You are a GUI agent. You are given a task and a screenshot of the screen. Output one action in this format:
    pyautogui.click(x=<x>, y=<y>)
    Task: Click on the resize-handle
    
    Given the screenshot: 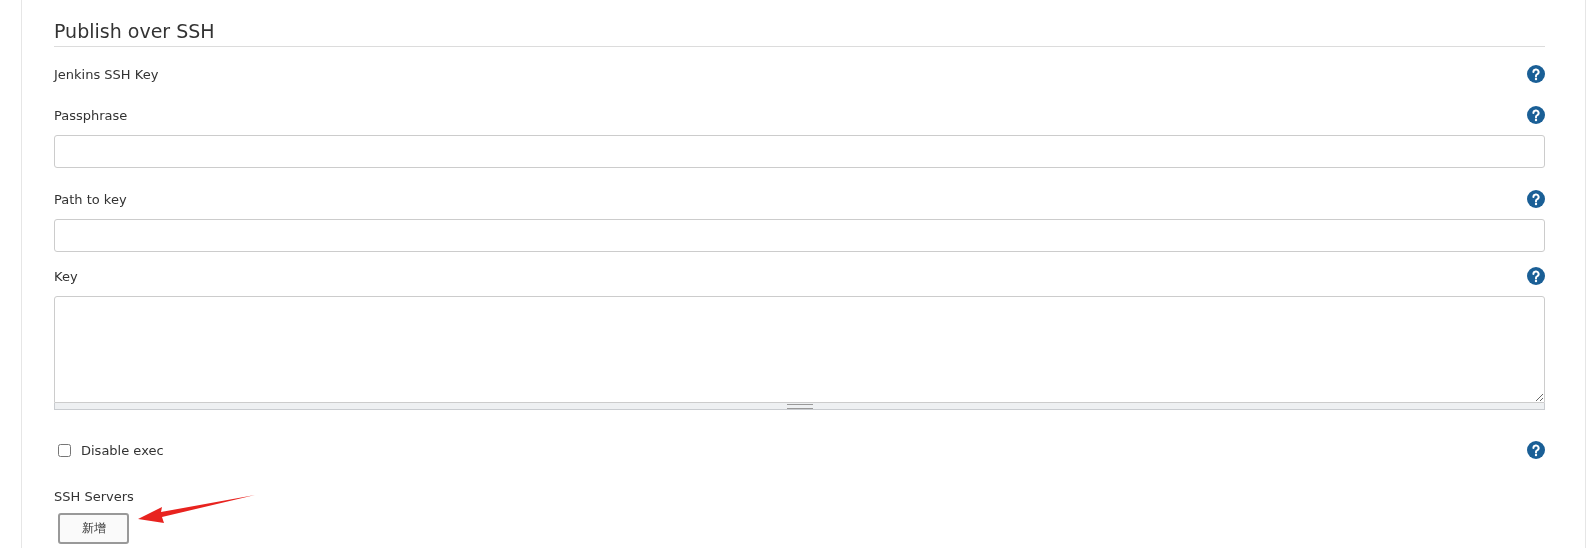 What is the action you would take?
    pyautogui.click(x=799, y=406)
    